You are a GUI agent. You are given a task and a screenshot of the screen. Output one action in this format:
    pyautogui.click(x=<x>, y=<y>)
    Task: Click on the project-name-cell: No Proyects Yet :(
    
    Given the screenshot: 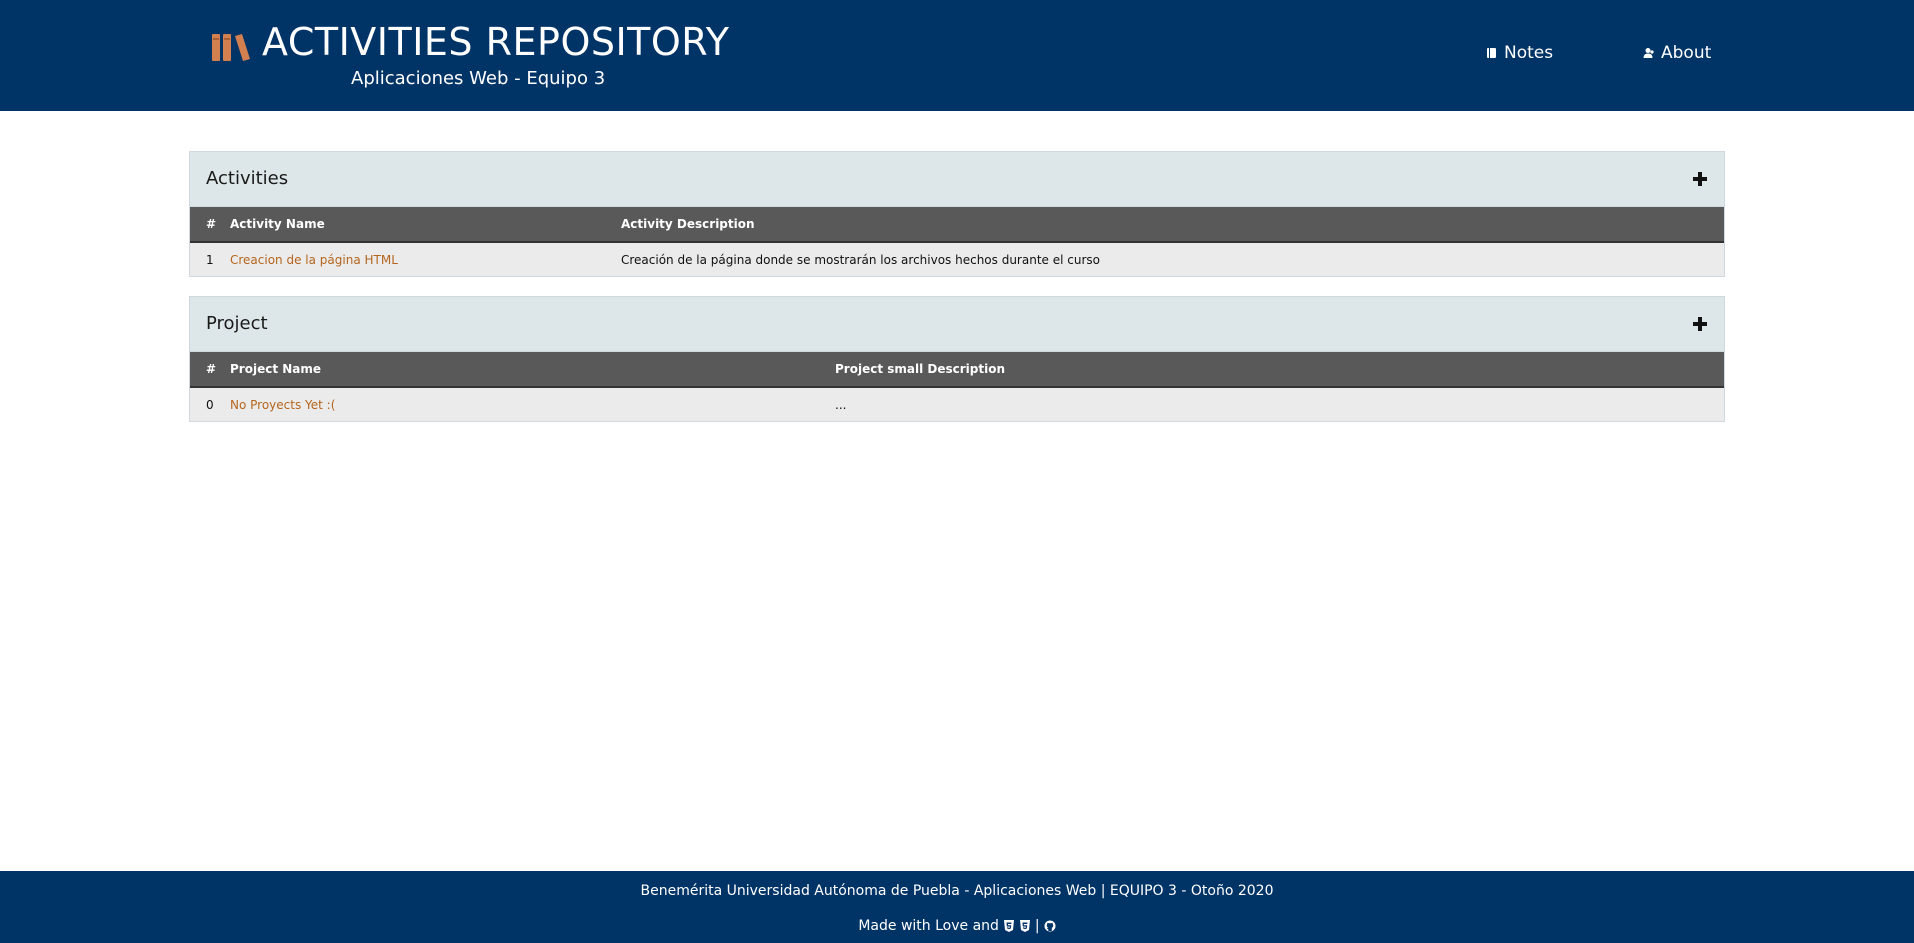 What is the action you would take?
    pyautogui.click(x=526, y=404)
    